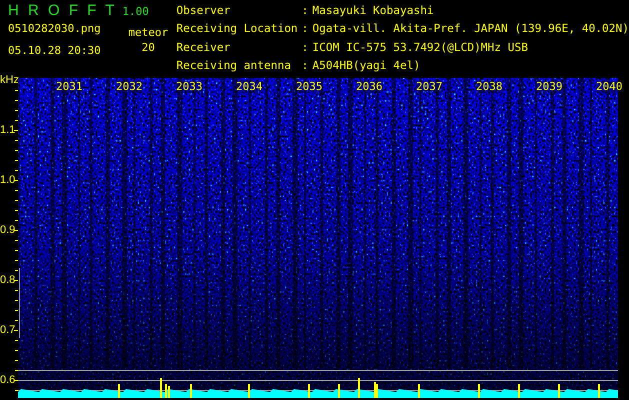 This screenshot has width=629, height=400. Describe the element at coordinates (489, 87) in the screenshot. I see `time-label: 2038` at that location.